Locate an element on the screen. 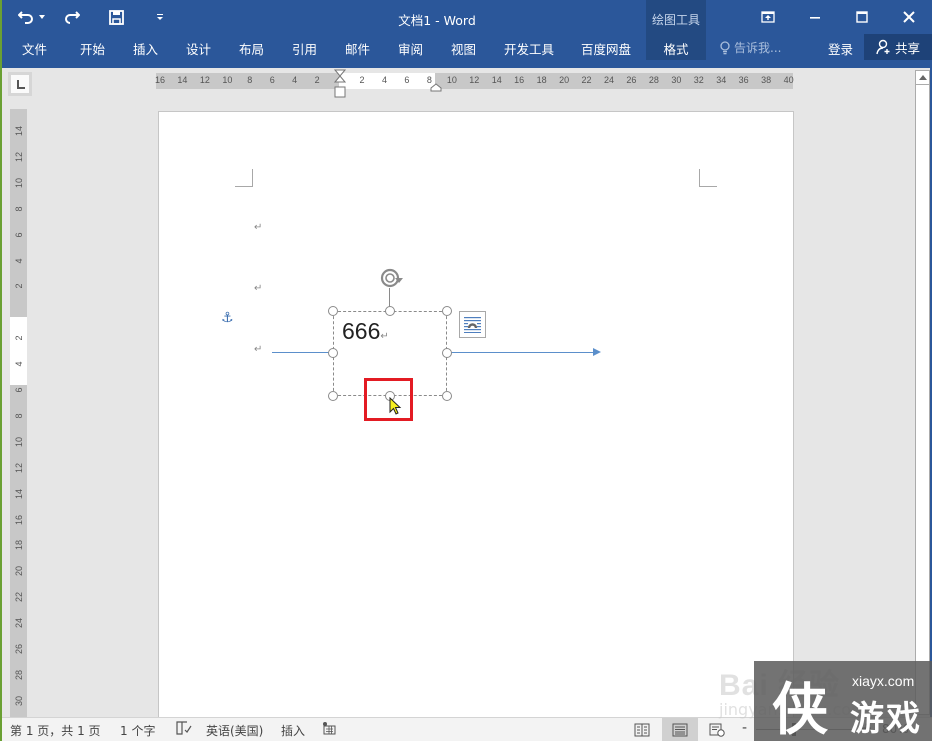  resize-handle-bottom-right is located at coordinates (447, 396).